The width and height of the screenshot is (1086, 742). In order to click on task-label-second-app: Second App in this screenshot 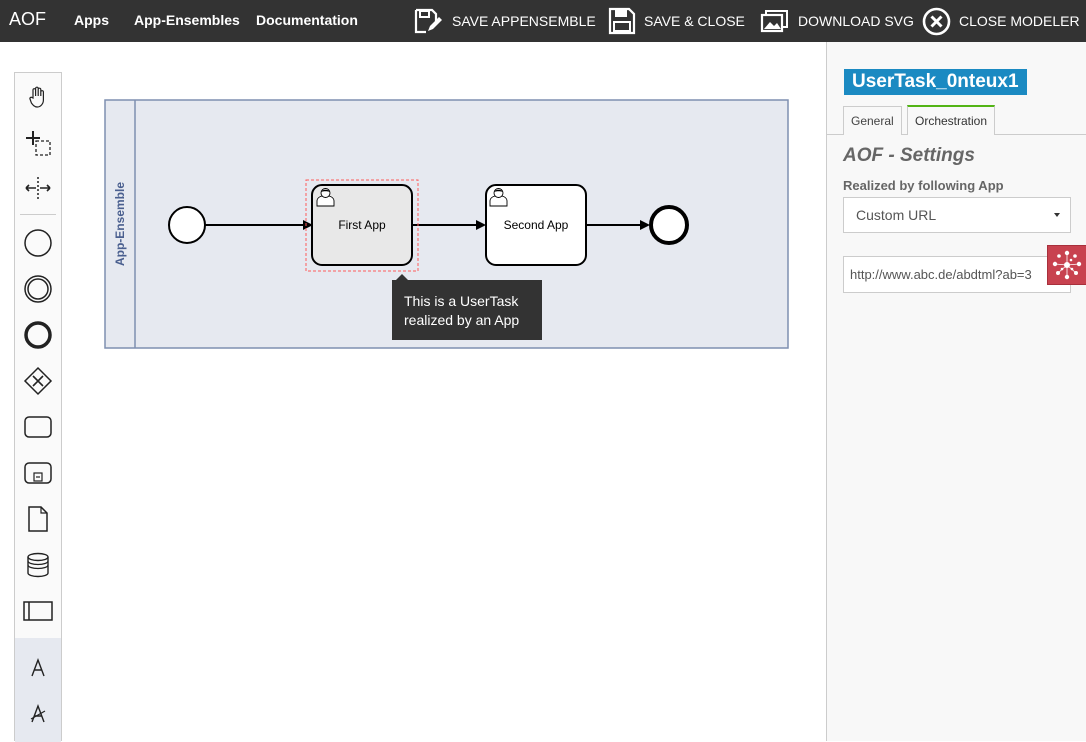, I will do `click(536, 225)`.